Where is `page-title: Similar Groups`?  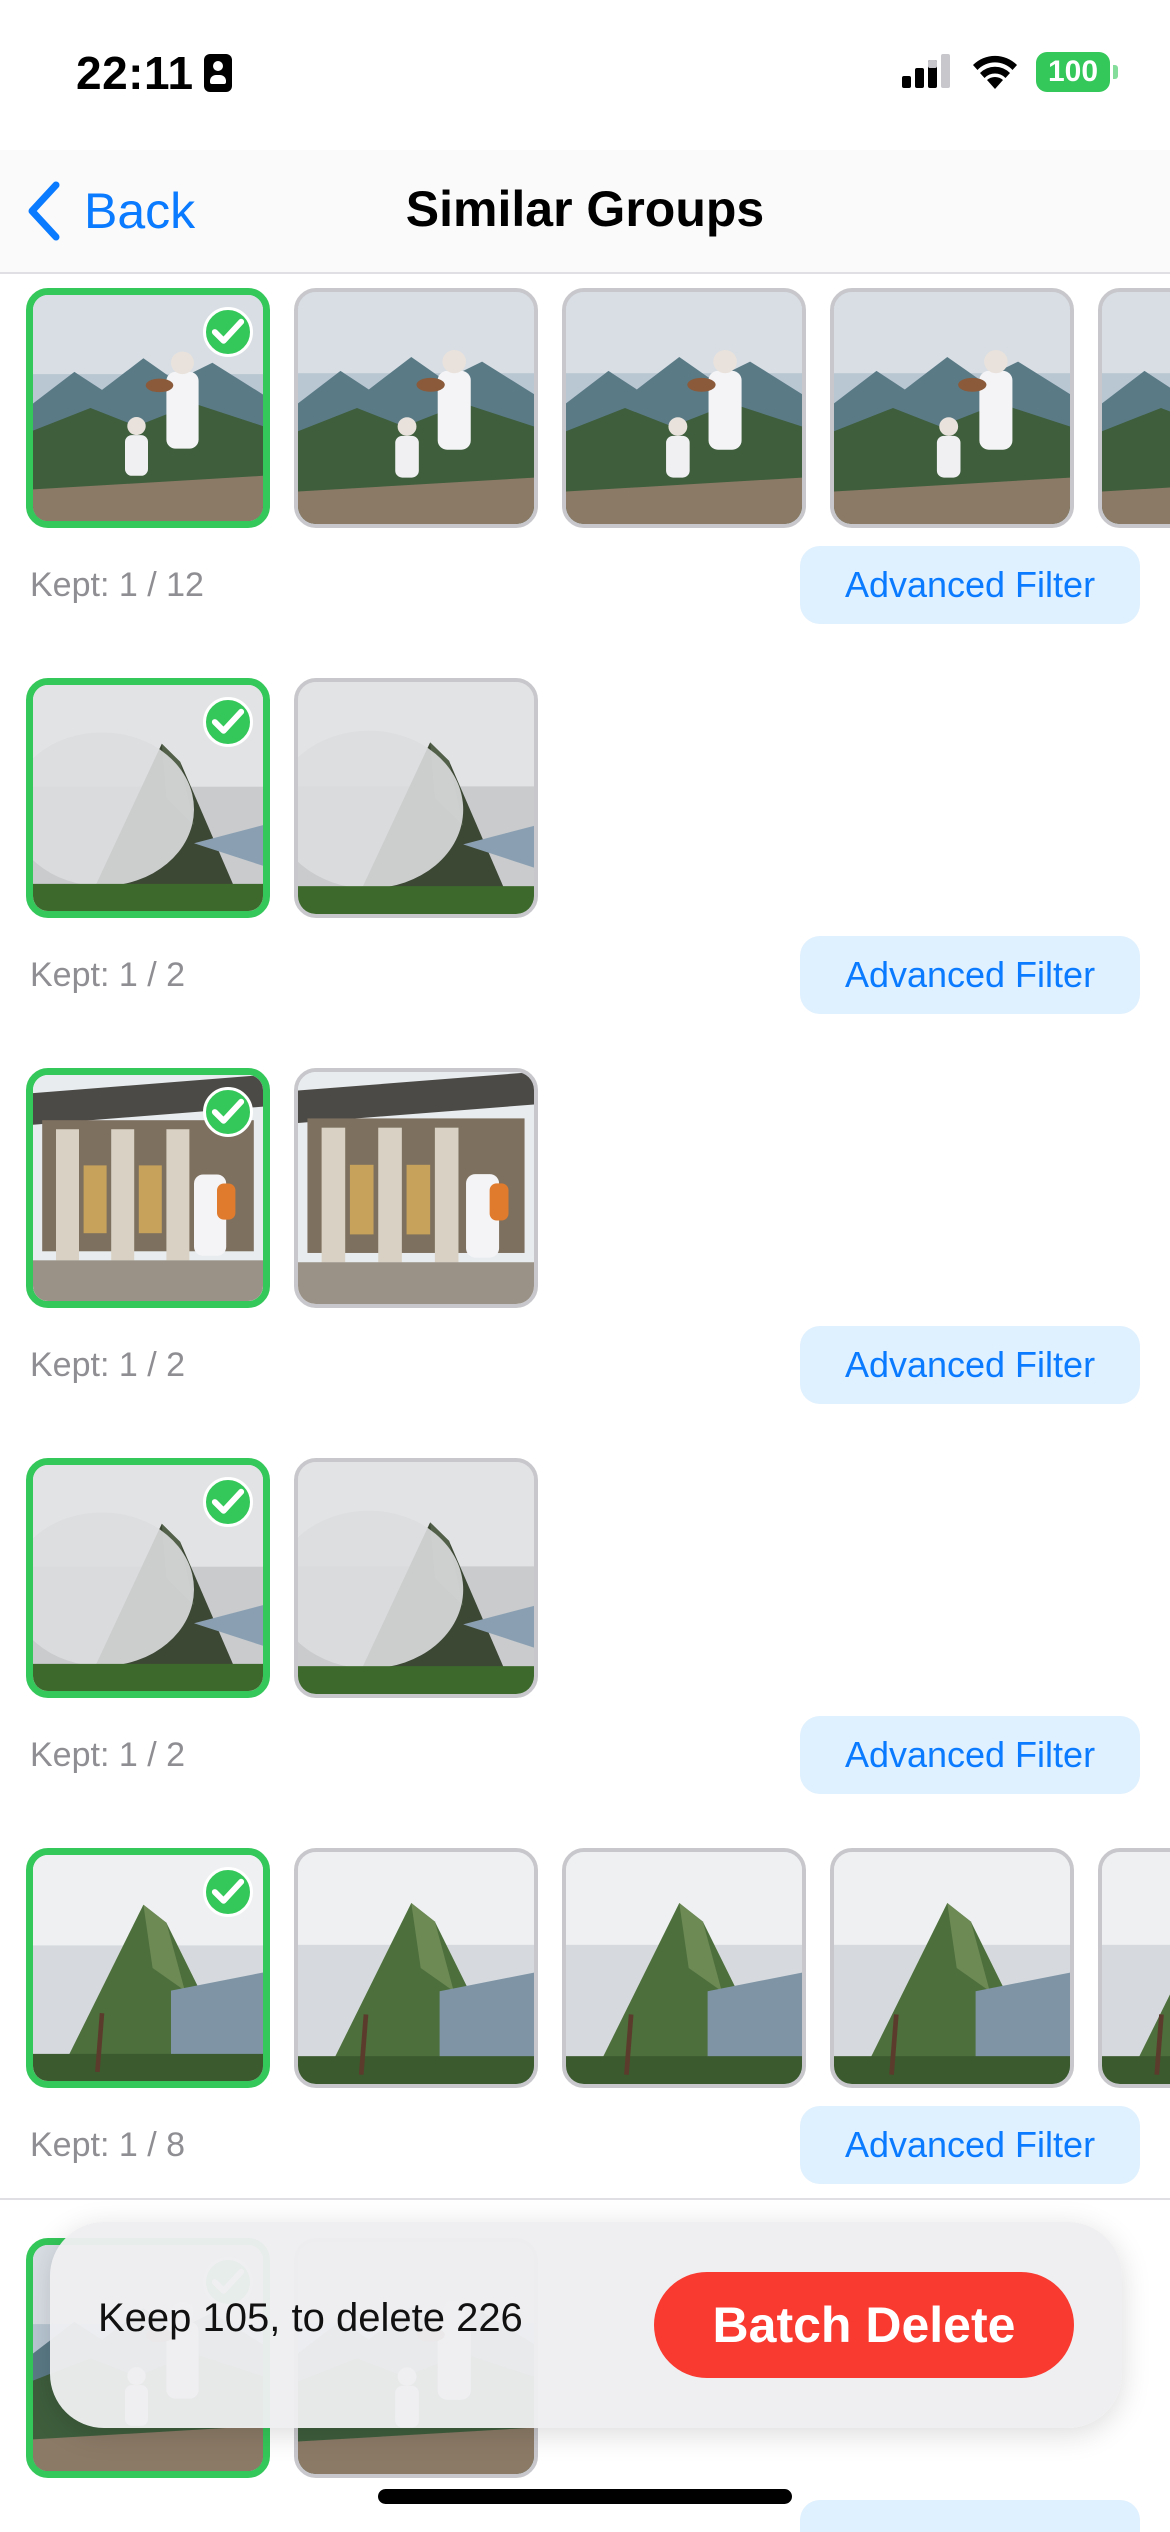 page-title: Similar Groups is located at coordinates (585, 209).